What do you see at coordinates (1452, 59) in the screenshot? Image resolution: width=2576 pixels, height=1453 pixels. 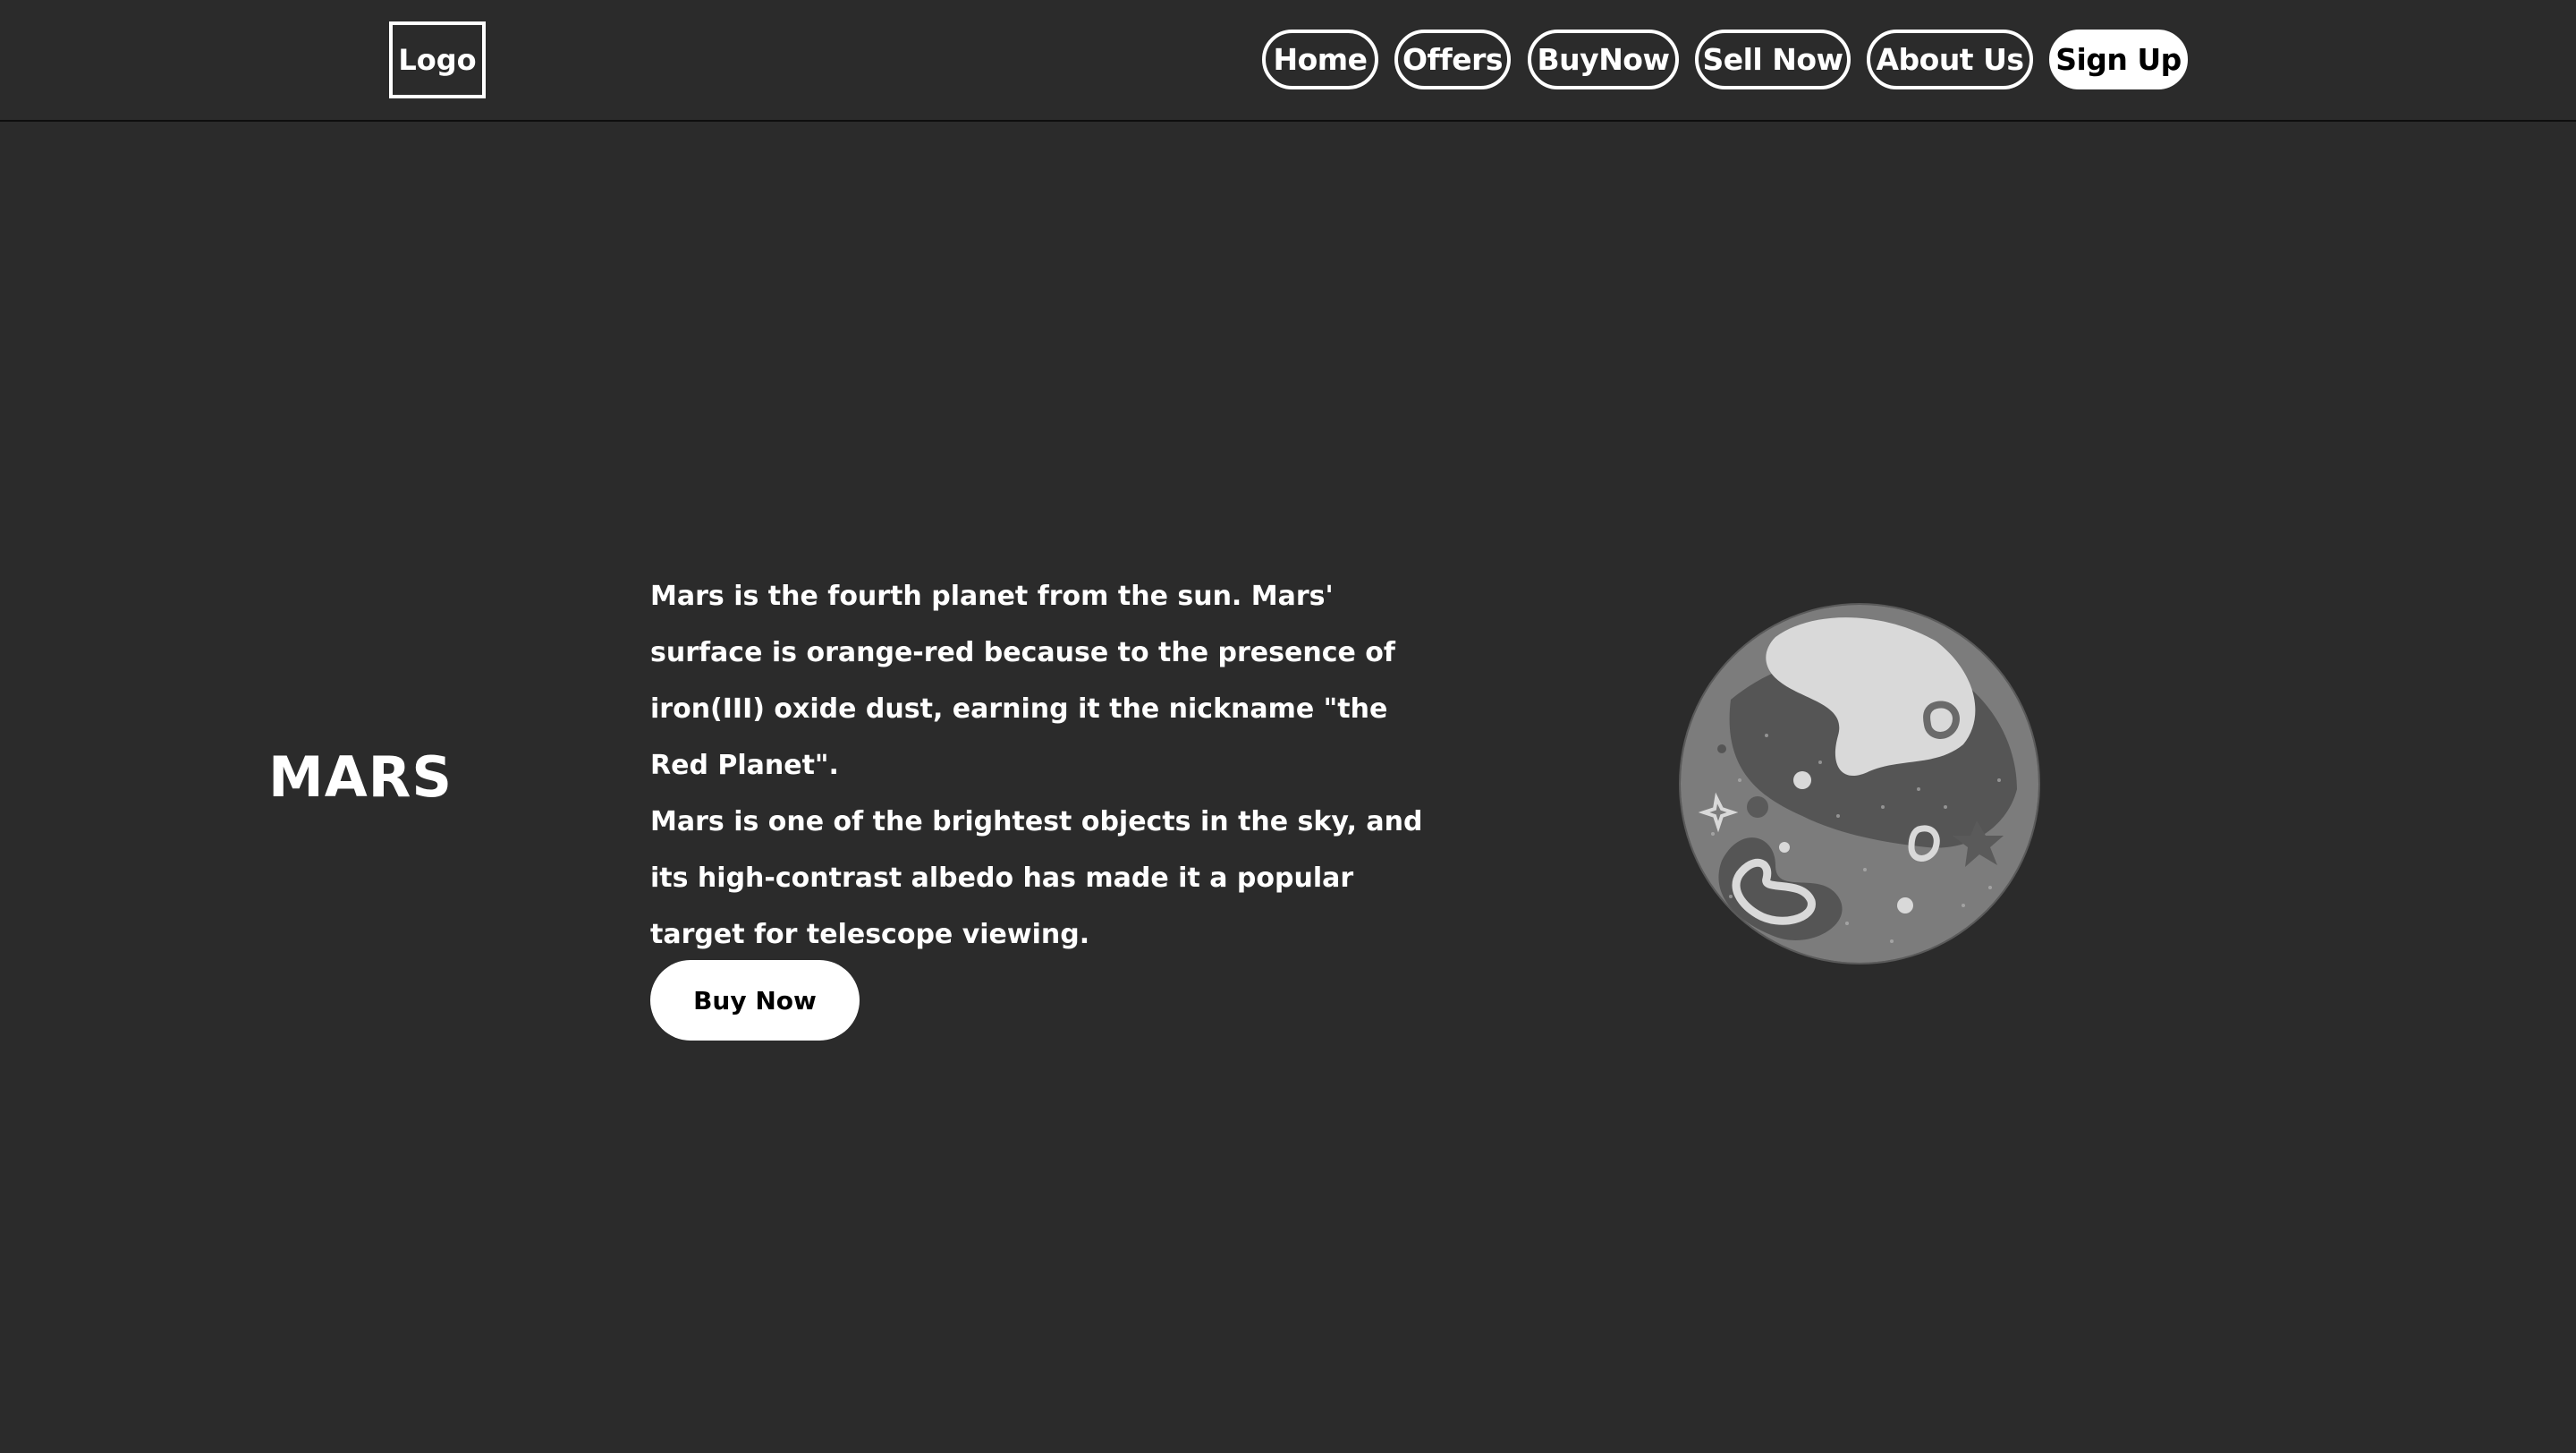 I see `nav-offers-button: Offers` at bounding box center [1452, 59].